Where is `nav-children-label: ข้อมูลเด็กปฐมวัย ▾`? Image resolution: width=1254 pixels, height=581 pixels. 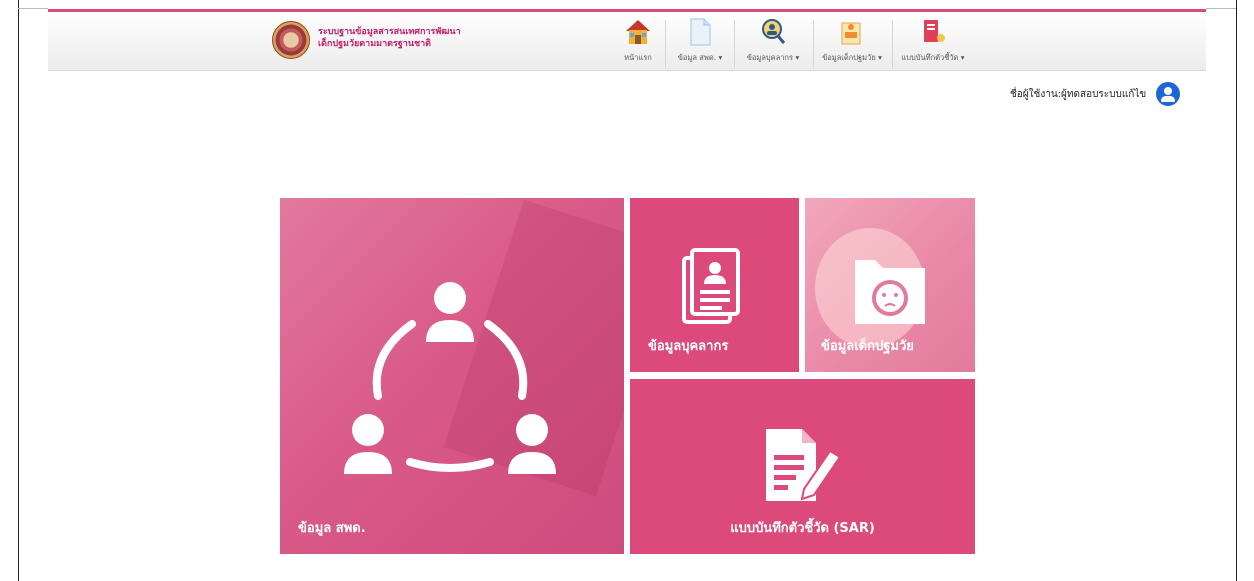 nav-children-label: ข้อมูลเด็กปฐมวัย ▾ is located at coordinates (852, 57).